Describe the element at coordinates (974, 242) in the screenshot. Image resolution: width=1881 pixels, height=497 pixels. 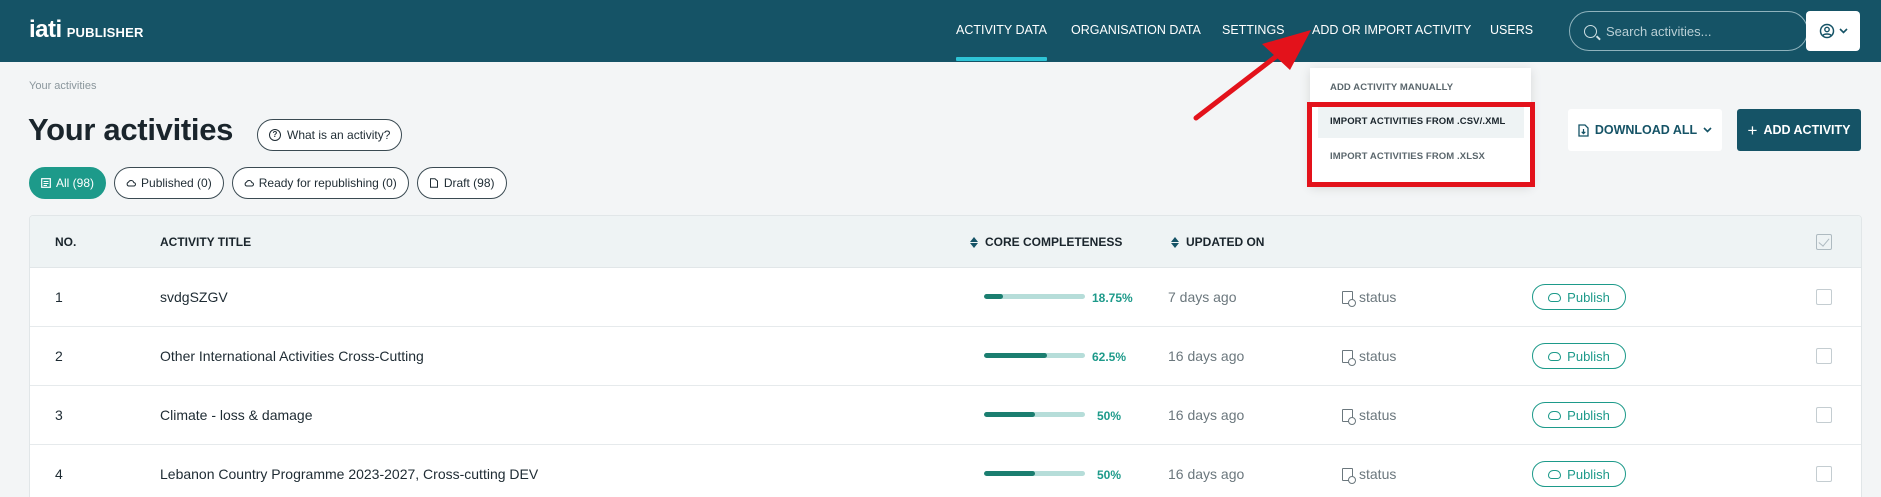
I see `sort-icon` at that location.